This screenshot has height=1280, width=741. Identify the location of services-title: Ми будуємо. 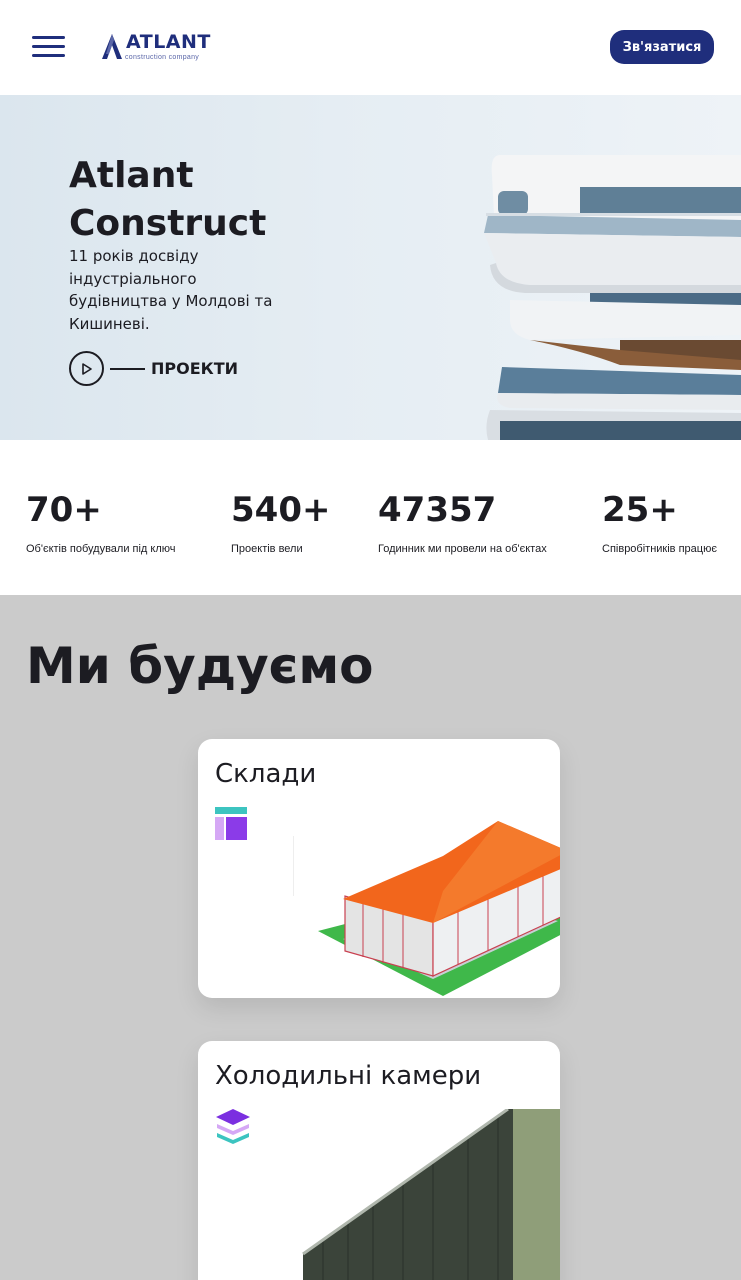
(200, 666).